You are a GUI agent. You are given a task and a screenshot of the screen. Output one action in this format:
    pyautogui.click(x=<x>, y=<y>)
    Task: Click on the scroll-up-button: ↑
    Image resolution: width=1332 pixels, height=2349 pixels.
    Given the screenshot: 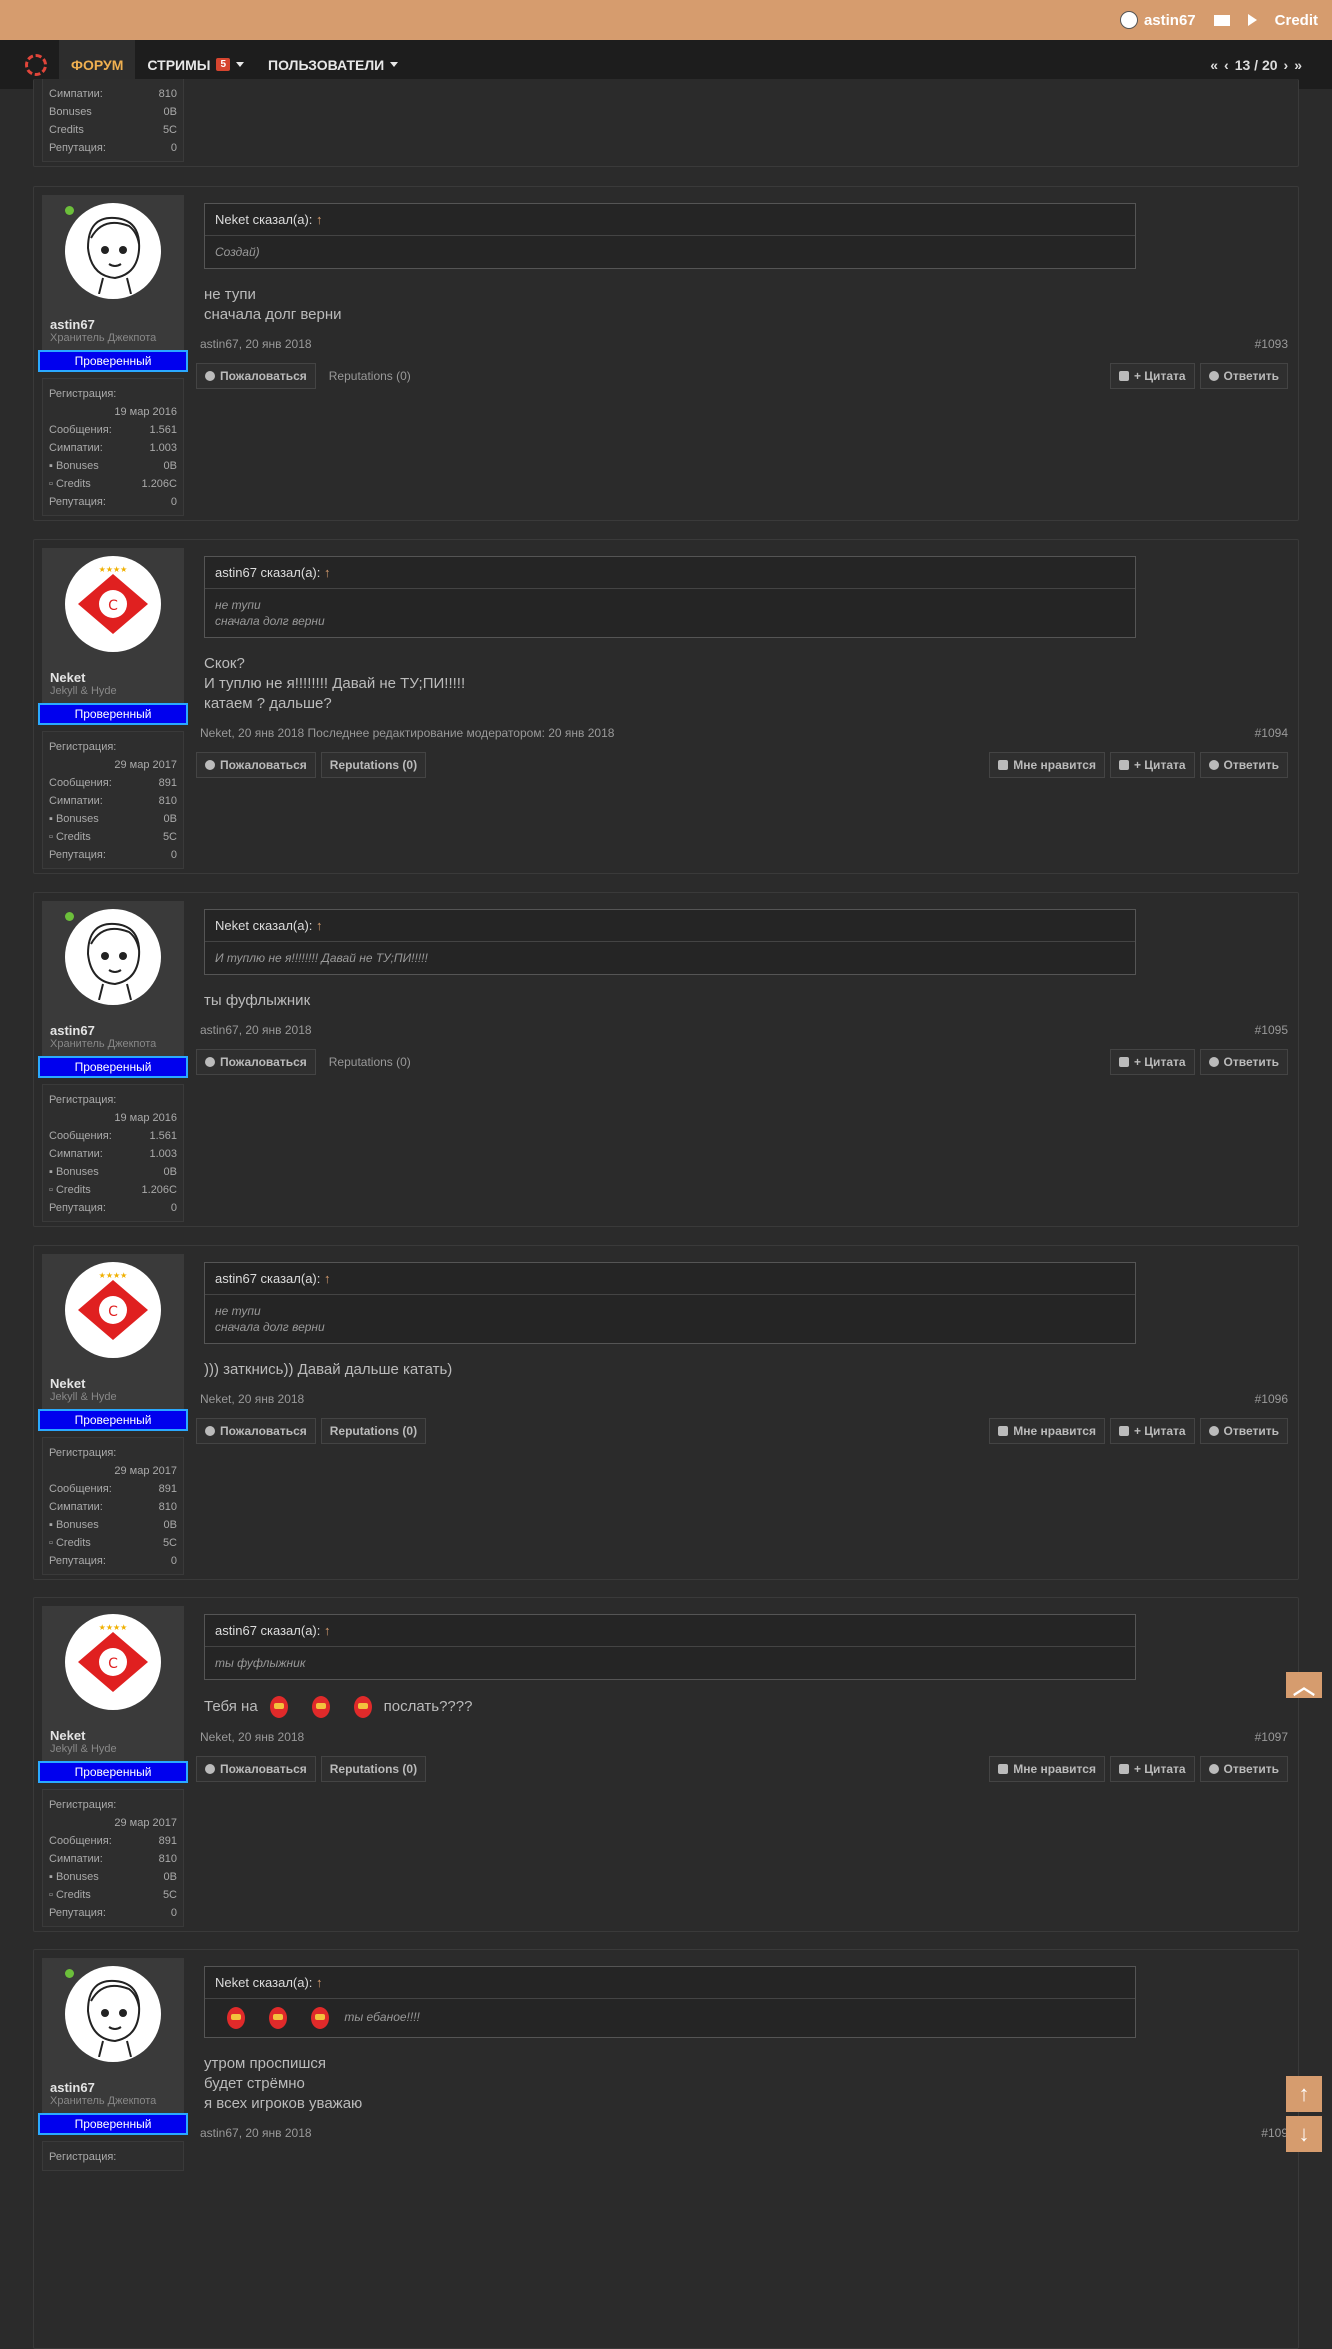 What is the action you would take?
    pyautogui.click(x=1304, y=2094)
    